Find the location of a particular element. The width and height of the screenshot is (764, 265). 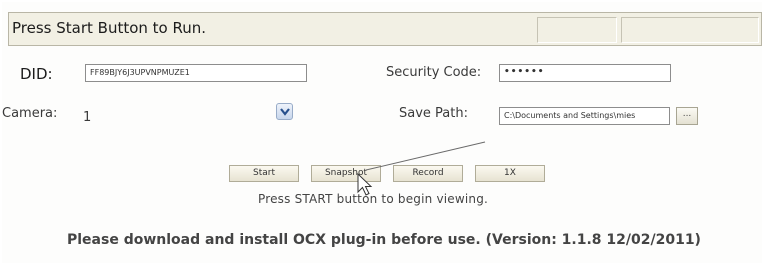

annotation-arrow-line is located at coordinates (425, 156).